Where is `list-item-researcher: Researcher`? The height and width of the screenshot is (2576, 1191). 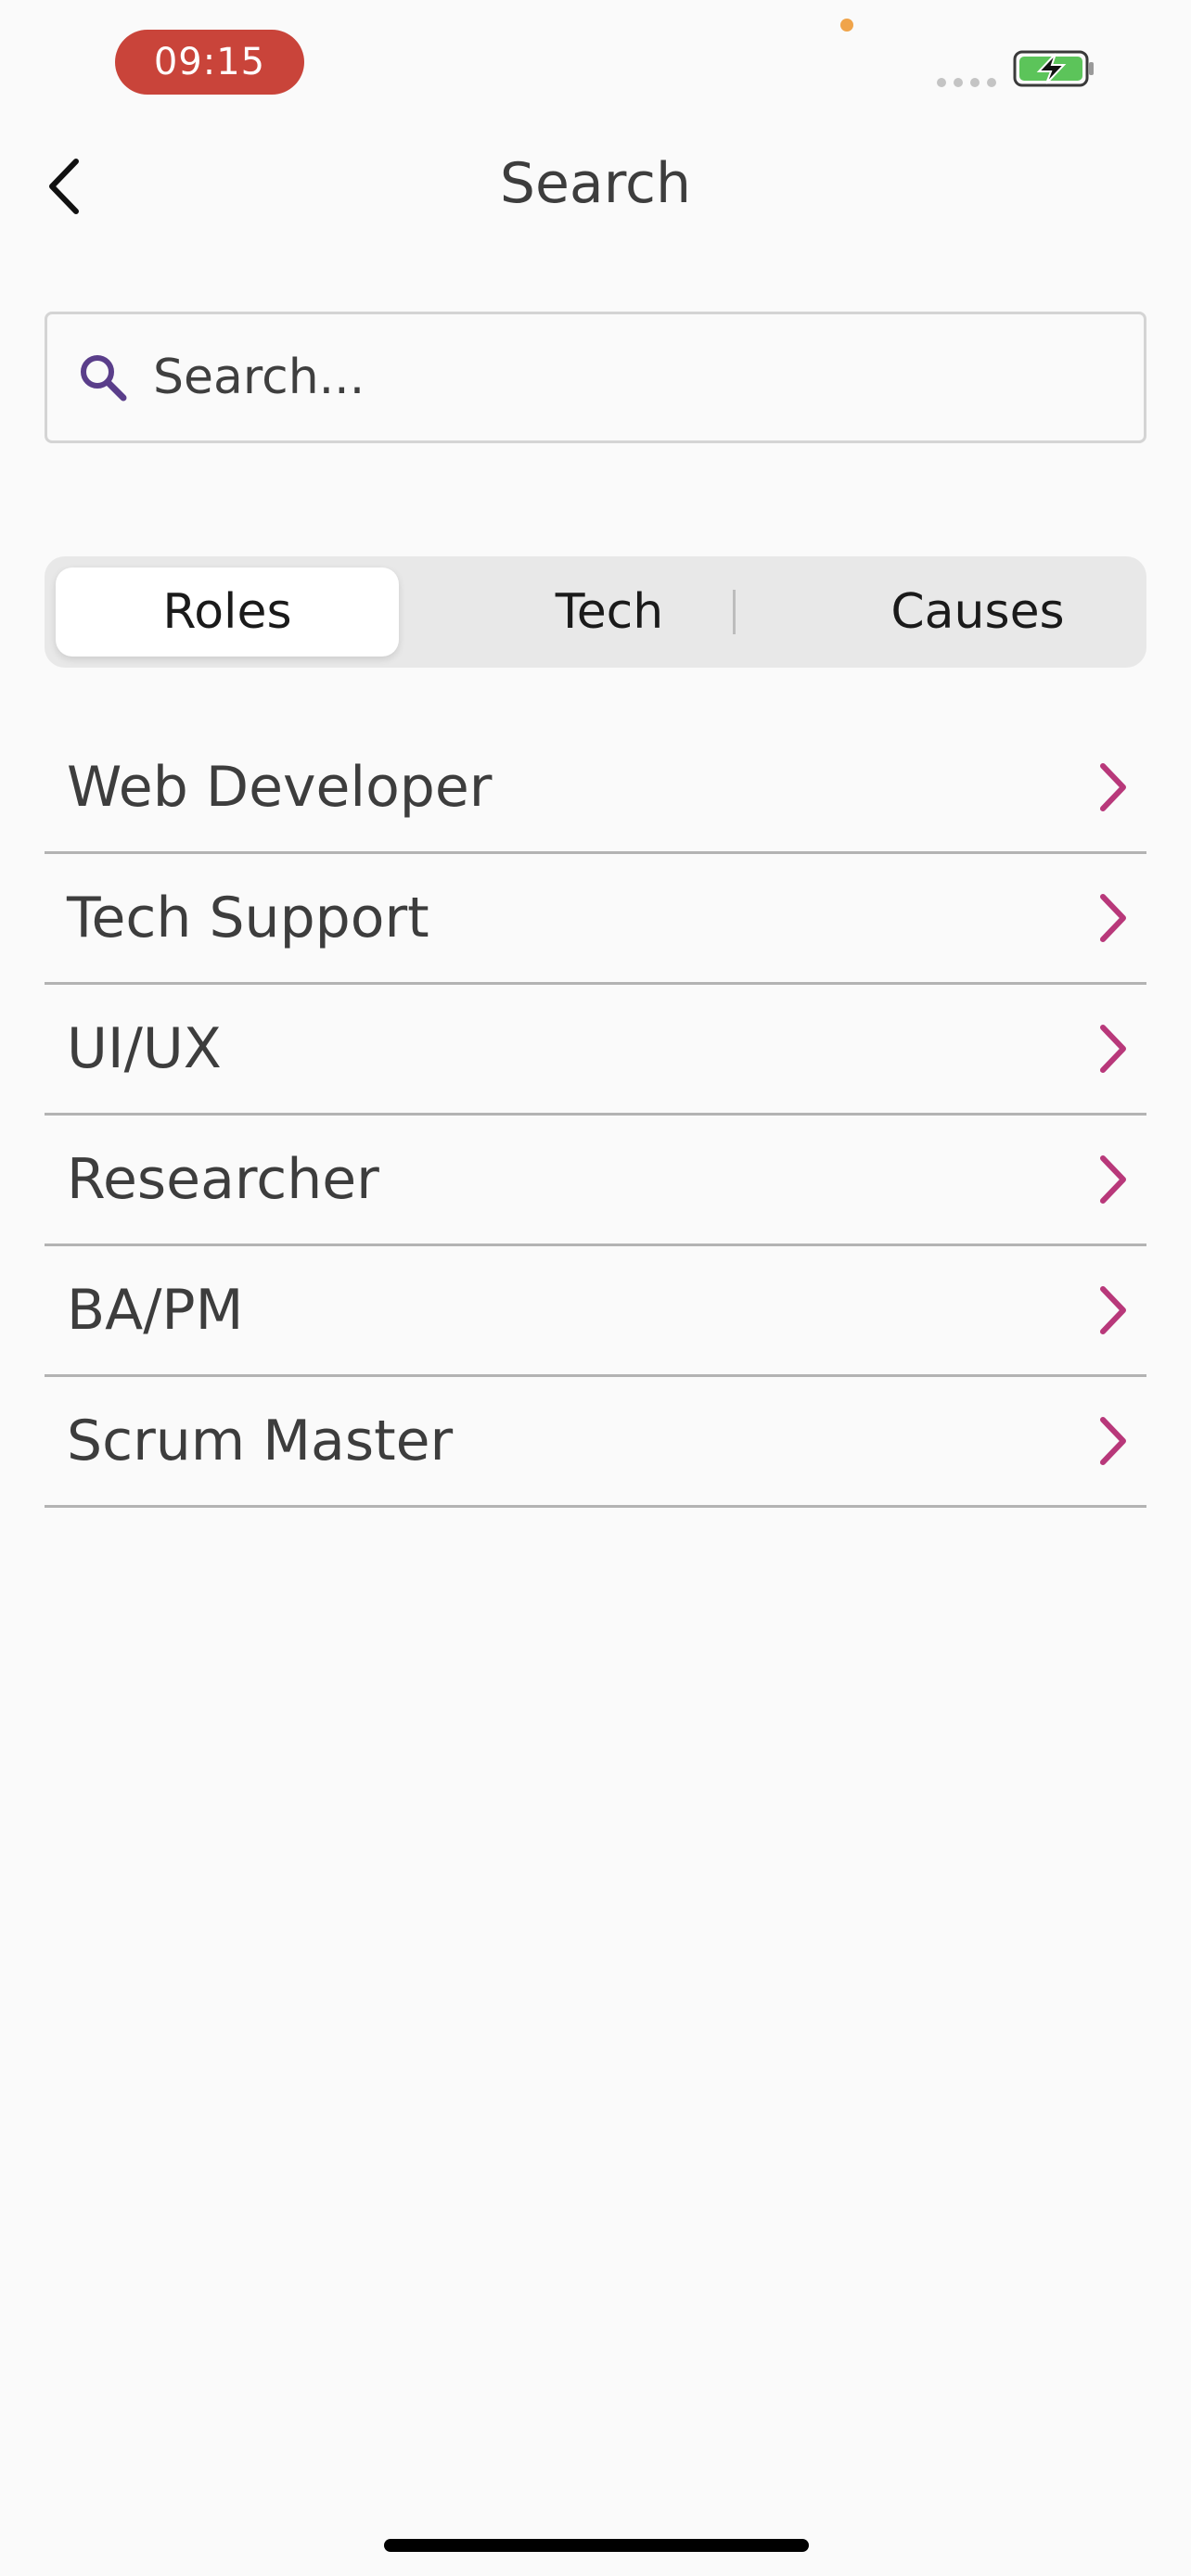 list-item-researcher: Researcher is located at coordinates (595, 1181).